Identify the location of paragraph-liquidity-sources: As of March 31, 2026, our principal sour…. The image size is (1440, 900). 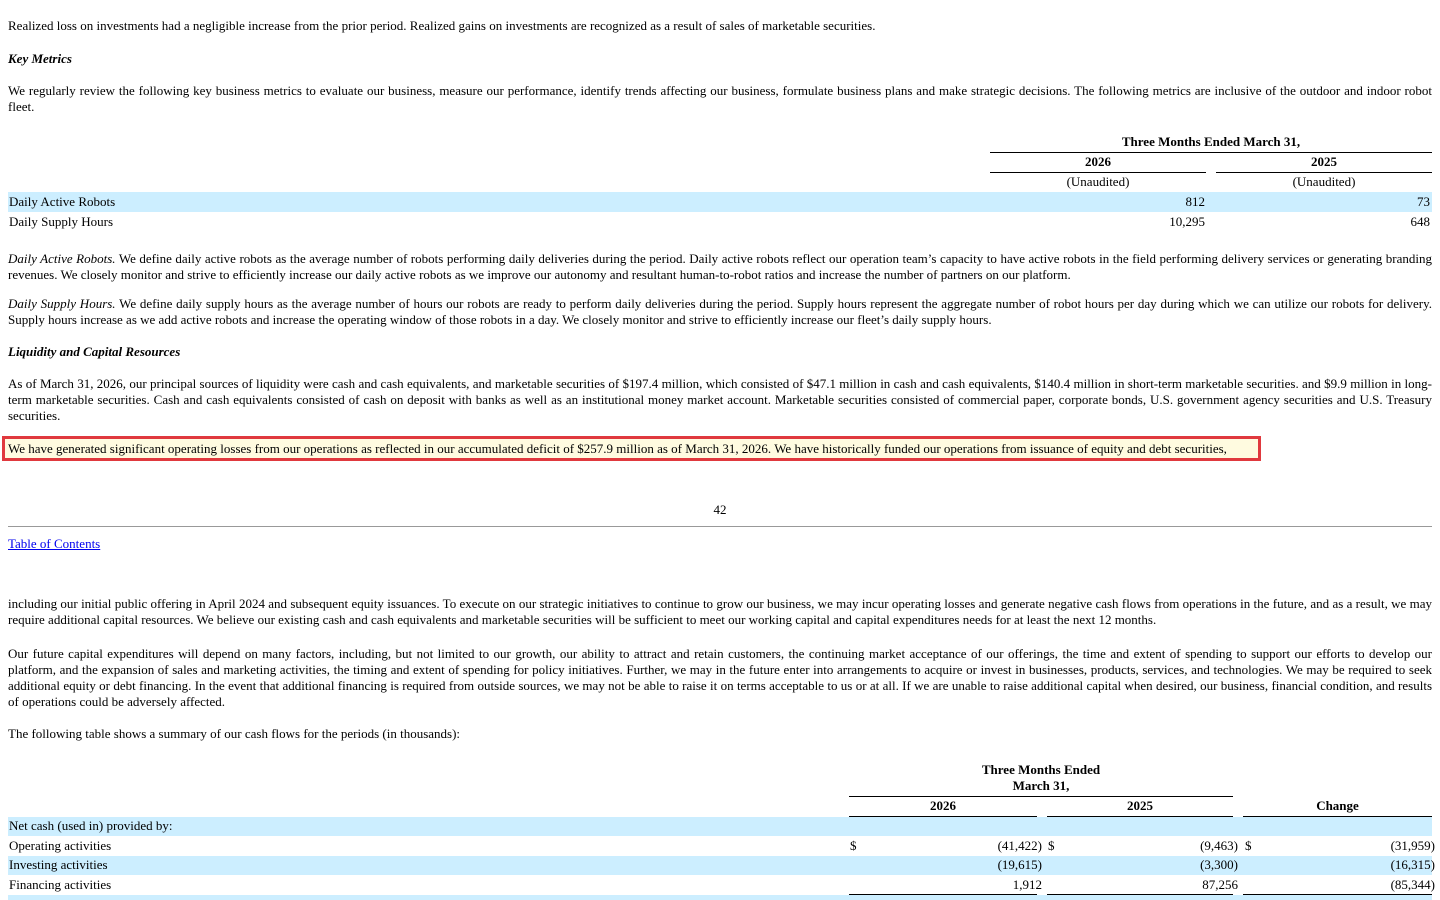
(720, 399).